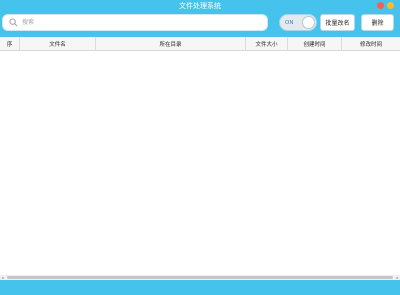 The image size is (400, 295). Describe the element at coordinates (171, 44) in the screenshot. I see `column-header-directory: 所在目录` at that location.